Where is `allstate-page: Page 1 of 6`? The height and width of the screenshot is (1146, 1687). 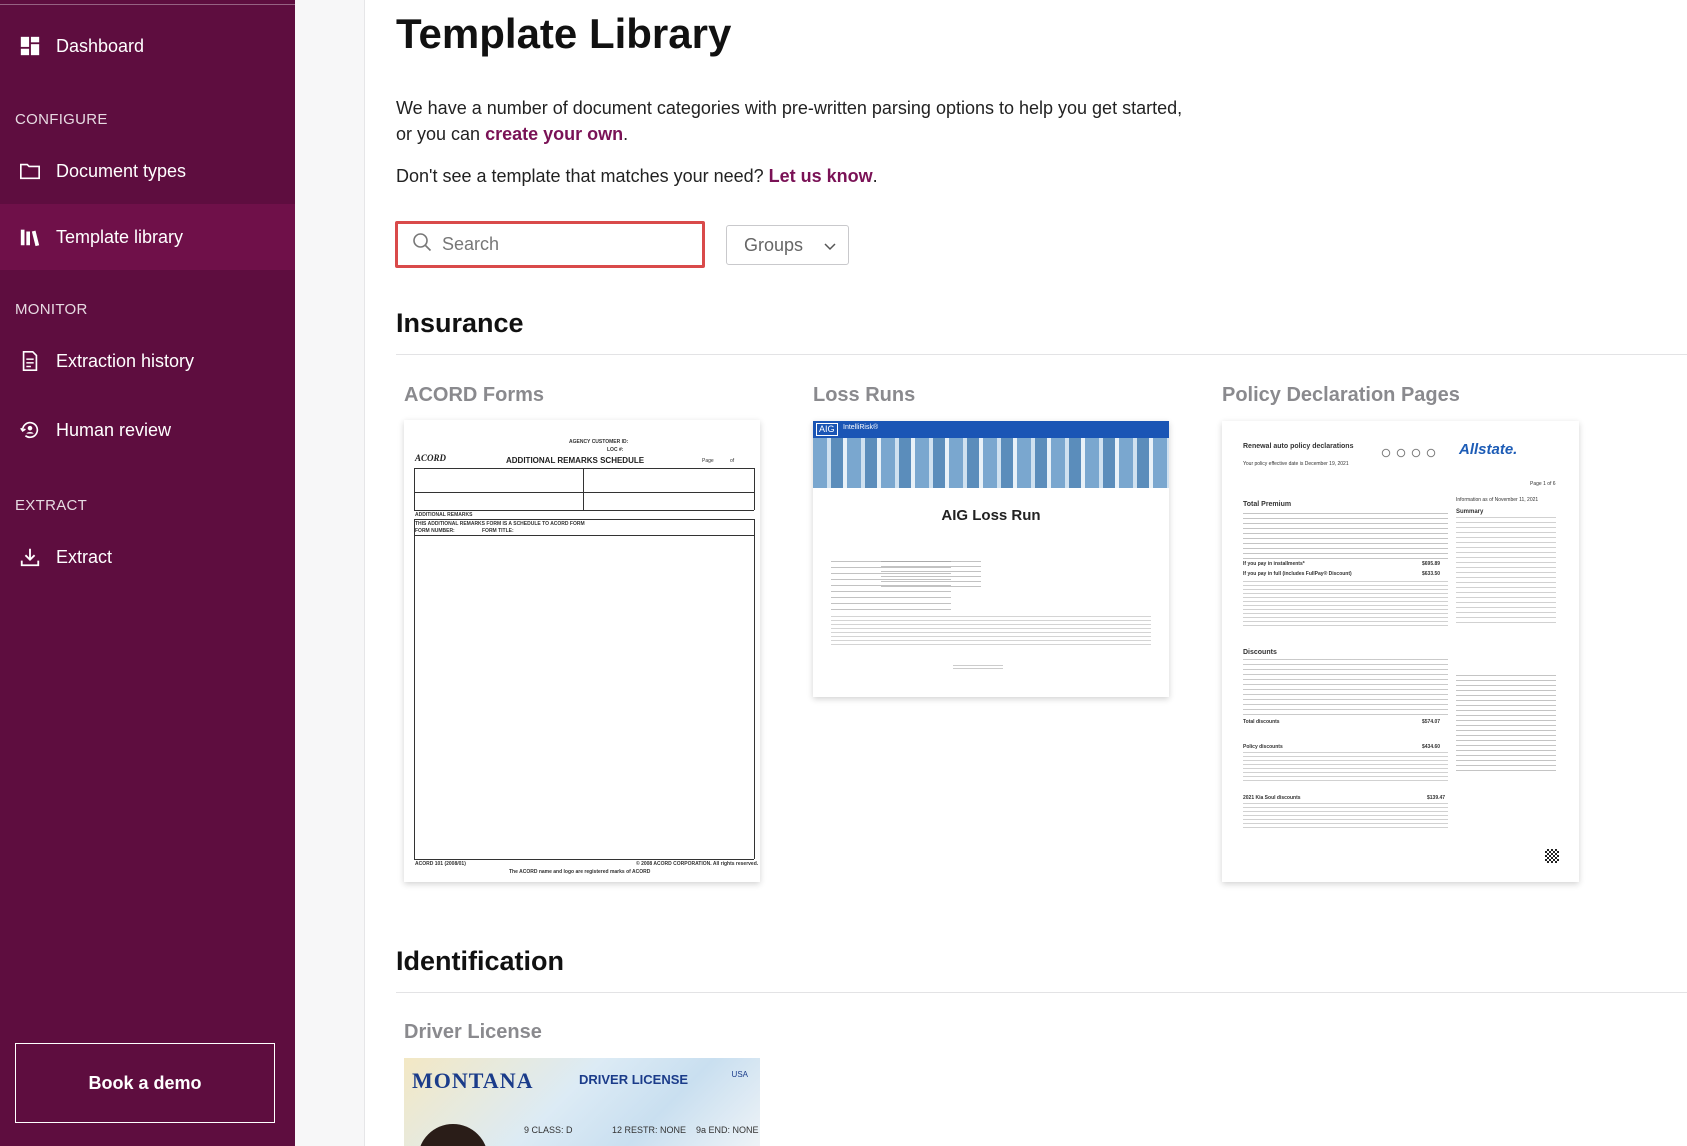
allstate-page: Page 1 of 6 is located at coordinates (1543, 484).